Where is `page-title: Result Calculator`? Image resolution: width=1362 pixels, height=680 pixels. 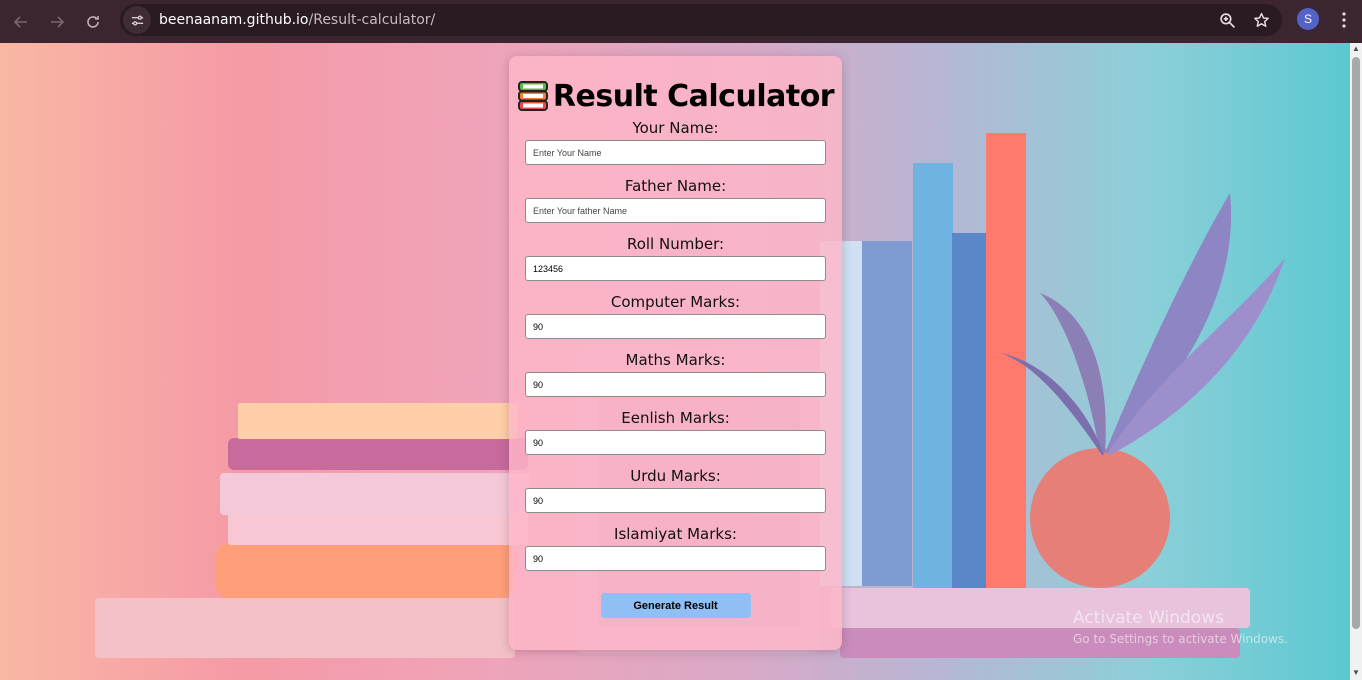 page-title: Result Calculator is located at coordinates (693, 96).